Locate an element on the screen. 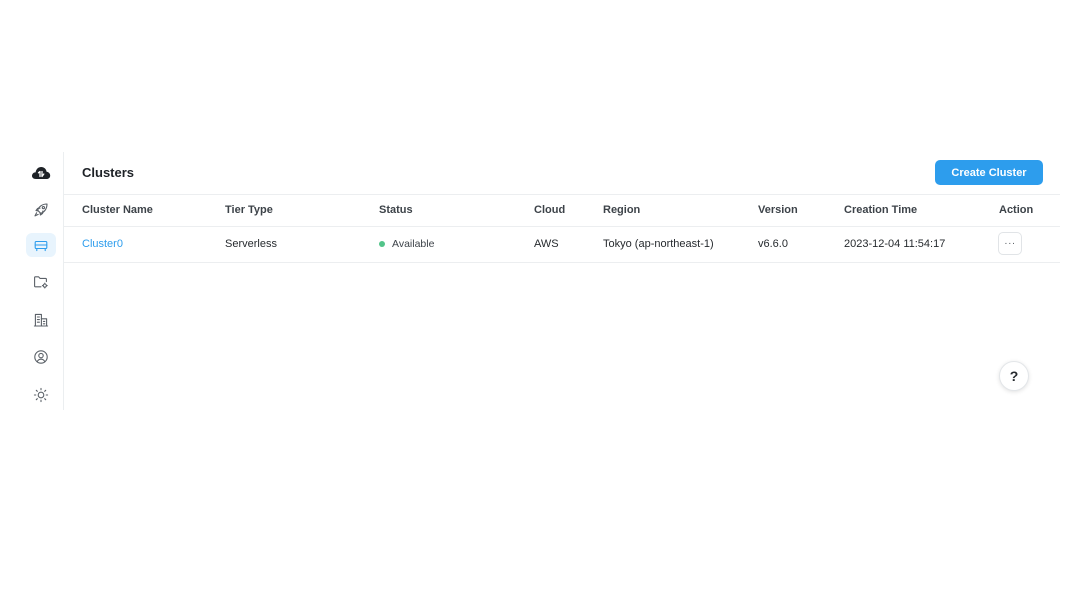 This screenshot has width=1080, height=608. nav-account is located at coordinates (41, 357).